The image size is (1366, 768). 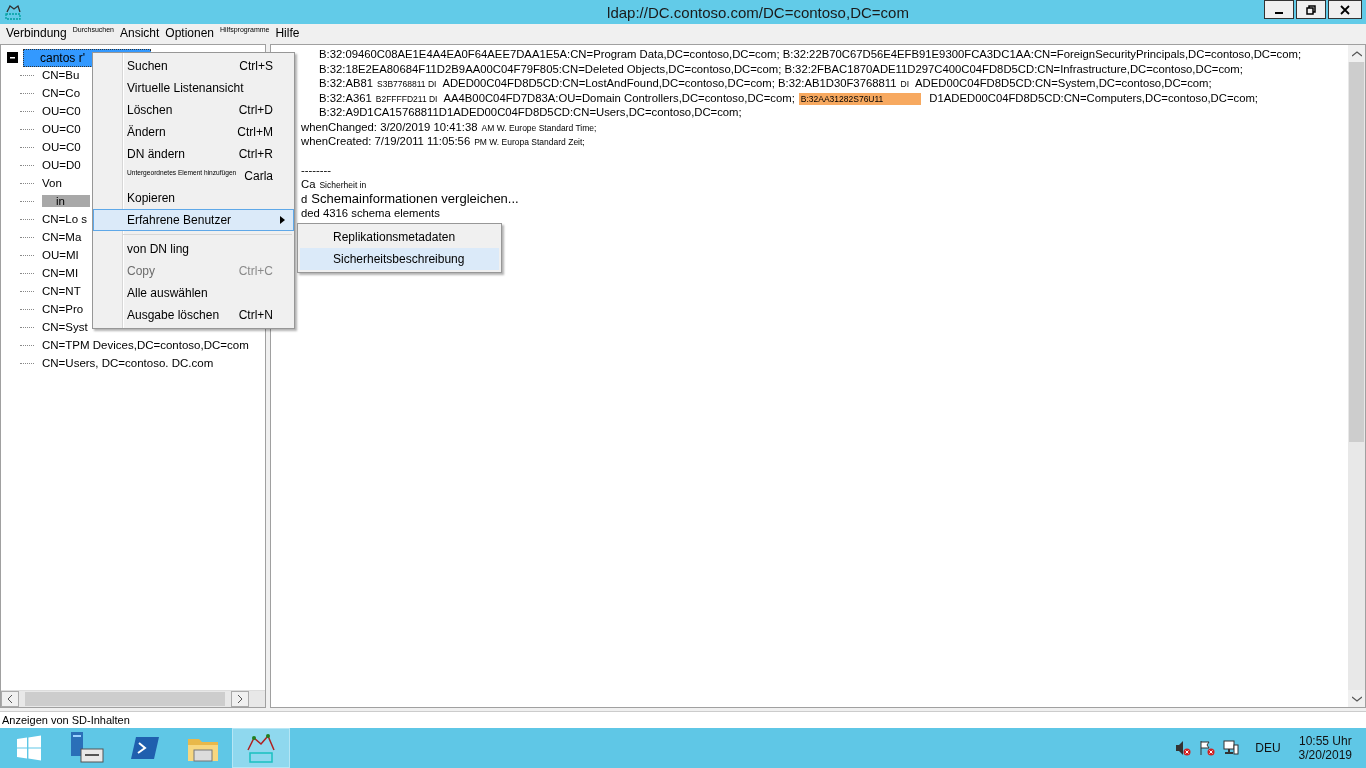 I want to click on tree-item: CN=Ma, so click(x=62, y=237).